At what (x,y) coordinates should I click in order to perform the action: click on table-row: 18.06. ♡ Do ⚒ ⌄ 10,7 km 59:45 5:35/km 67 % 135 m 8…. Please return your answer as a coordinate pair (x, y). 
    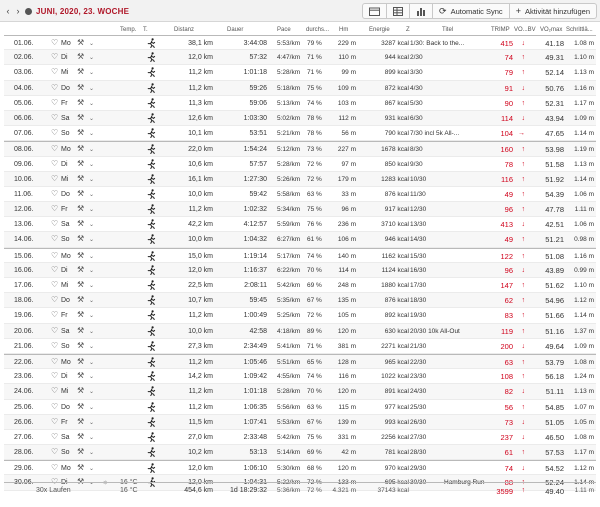
    Looking at the image, I should click on (300, 301).